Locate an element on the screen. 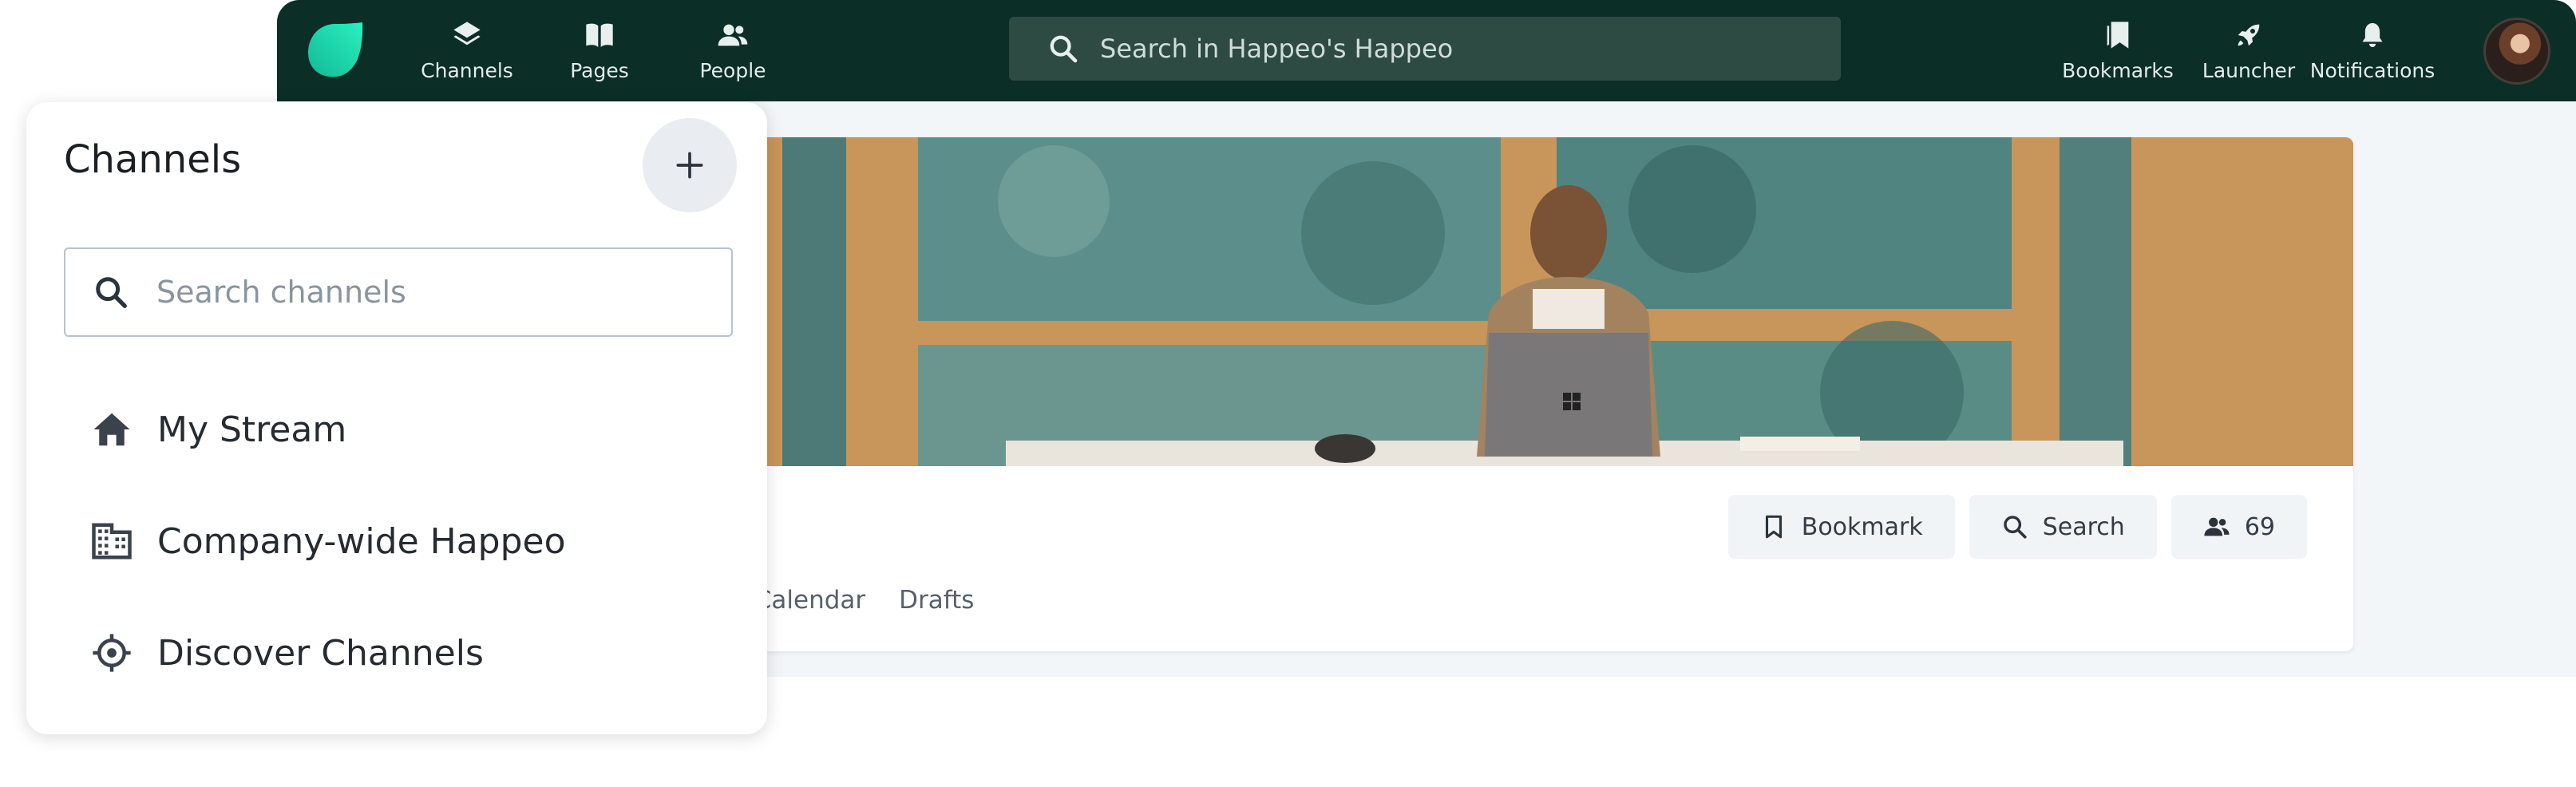  nav-pages: Pages is located at coordinates (600, 51).